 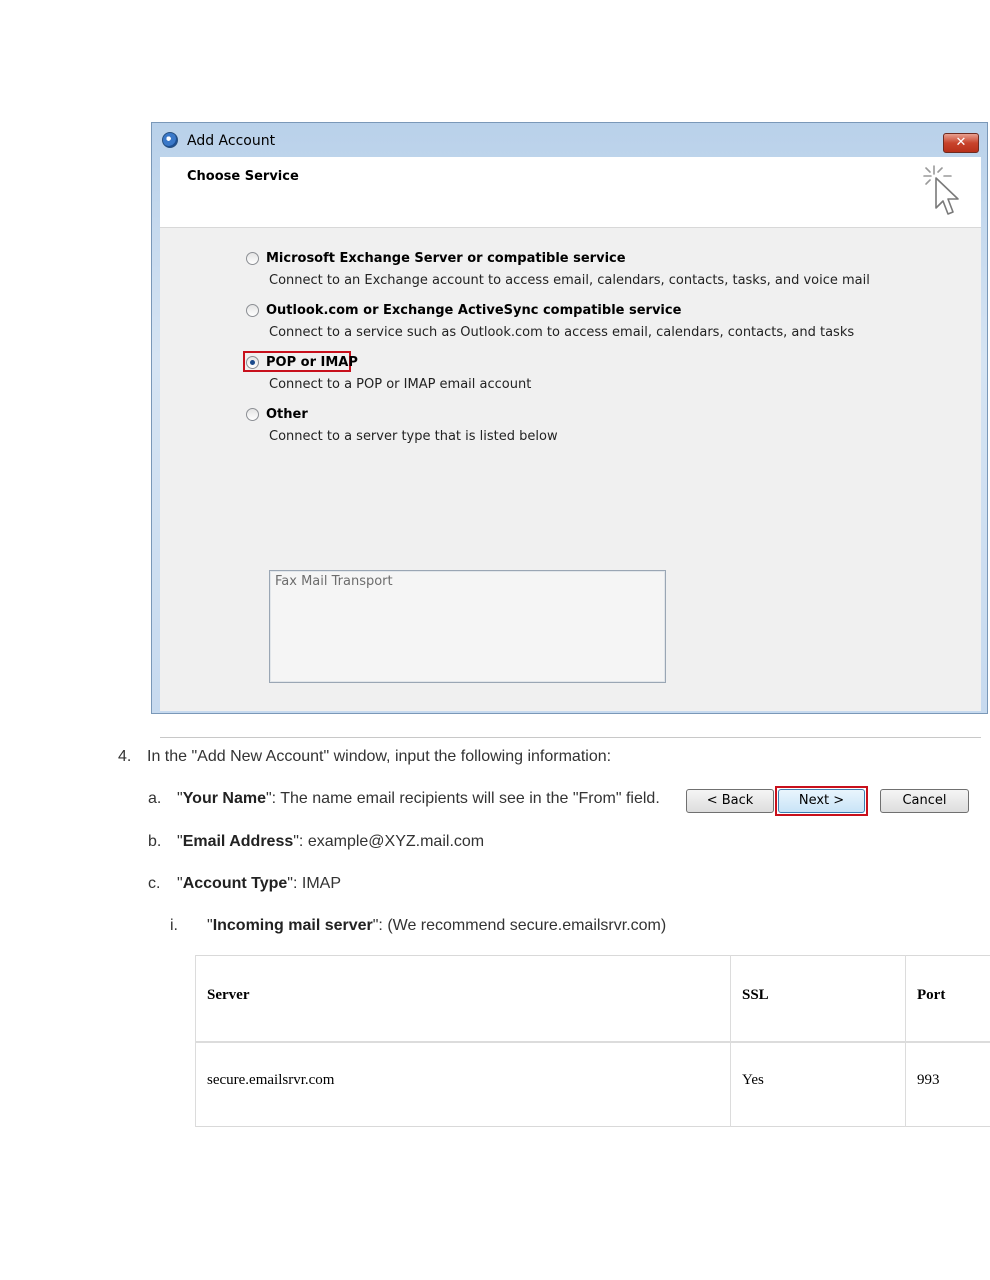 I want to click on field-your-name: Your Name, so click(x=224, y=798).